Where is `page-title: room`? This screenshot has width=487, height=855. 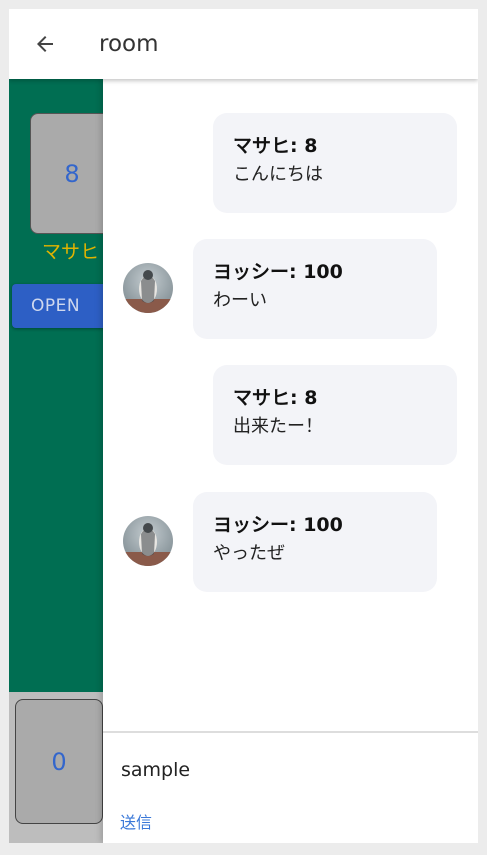
page-title: room is located at coordinates (129, 44).